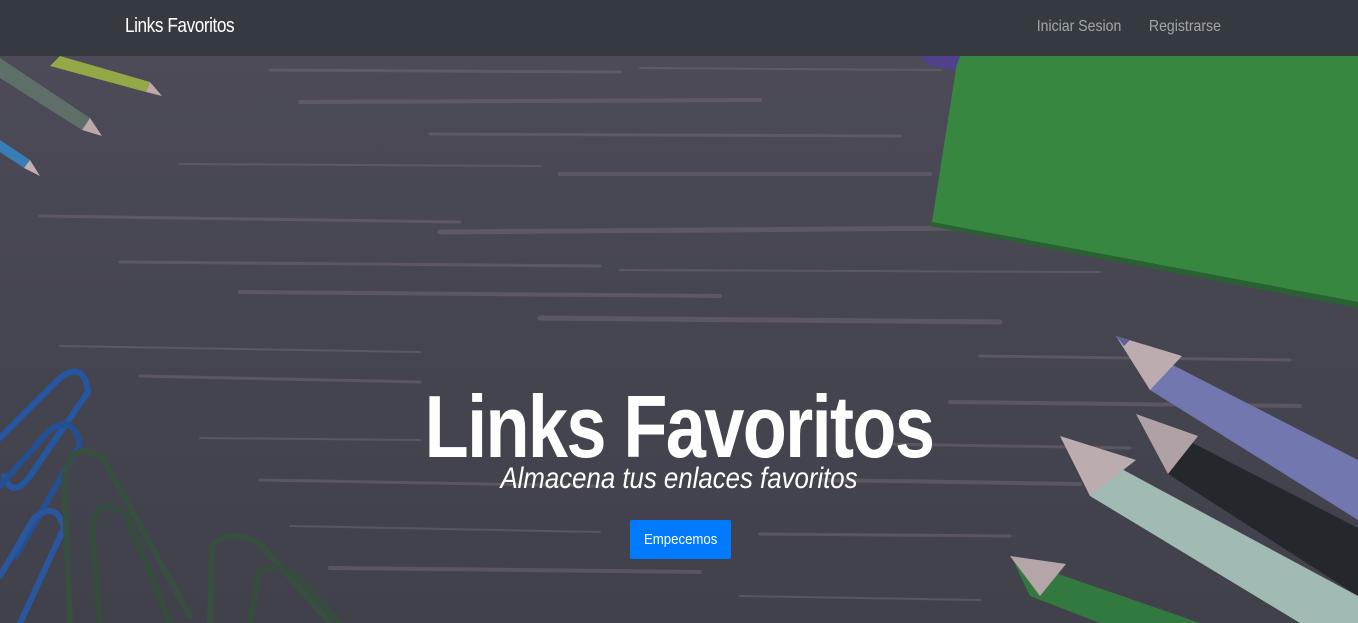 Image resolution: width=1358 pixels, height=623 pixels. Describe the element at coordinates (679, 478) in the screenshot. I see `hero-subtitle: Almacena tus enlaces favoritos` at that location.